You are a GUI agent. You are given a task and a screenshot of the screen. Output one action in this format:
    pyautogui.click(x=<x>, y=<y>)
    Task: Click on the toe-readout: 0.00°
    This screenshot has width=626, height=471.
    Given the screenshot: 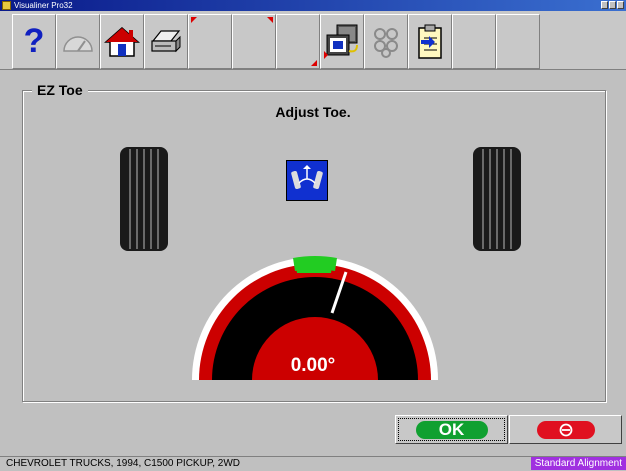 What is the action you would take?
    pyautogui.click(x=313, y=365)
    